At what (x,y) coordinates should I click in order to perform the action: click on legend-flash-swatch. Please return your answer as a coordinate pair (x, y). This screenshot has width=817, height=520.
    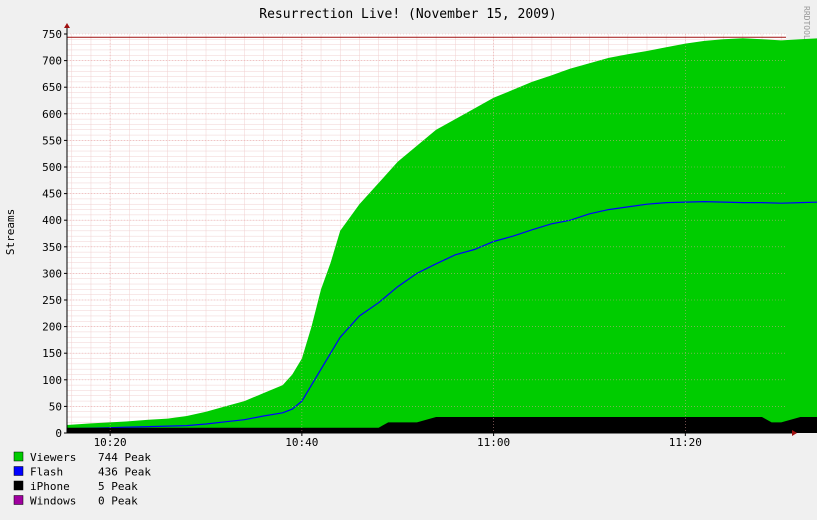
    Looking at the image, I should click on (18, 471).